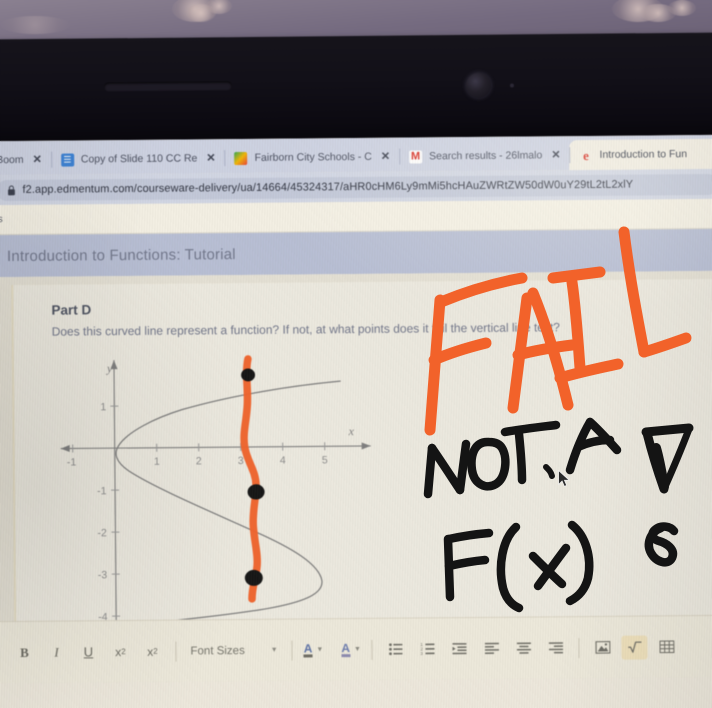 This screenshot has height=708, width=712. I want to click on google-docs-icon: ☰, so click(67, 159).